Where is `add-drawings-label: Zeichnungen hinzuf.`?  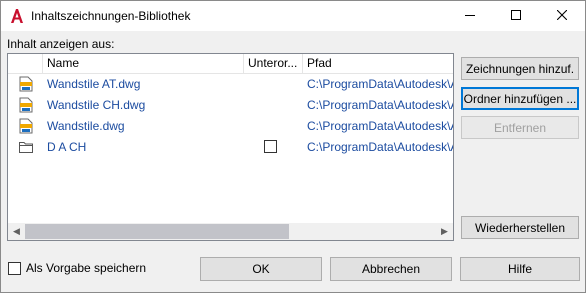 add-drawings-label: Zeichnungen hinzuf. is located at coordinates (520, 68).